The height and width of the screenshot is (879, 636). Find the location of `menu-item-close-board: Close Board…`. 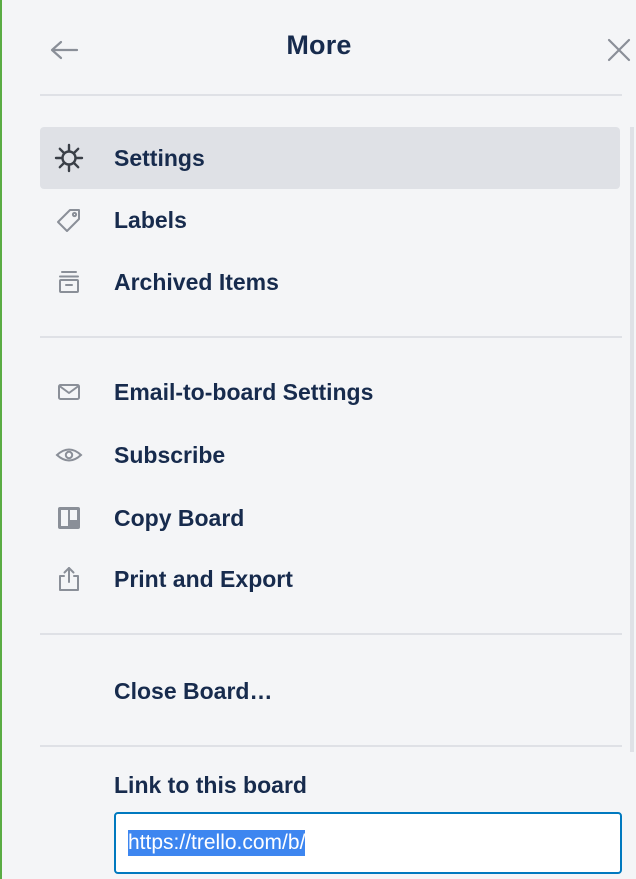

menu-item-close-board: Close Board… is located at coordinates (330, 691).